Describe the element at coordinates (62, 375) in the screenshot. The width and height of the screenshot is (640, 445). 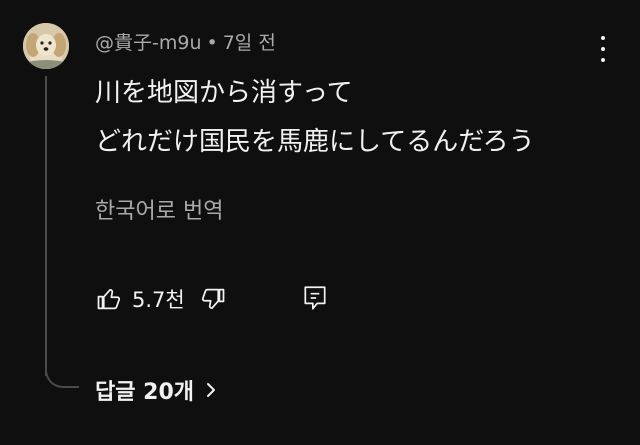
I see `thread-connector` at that location.